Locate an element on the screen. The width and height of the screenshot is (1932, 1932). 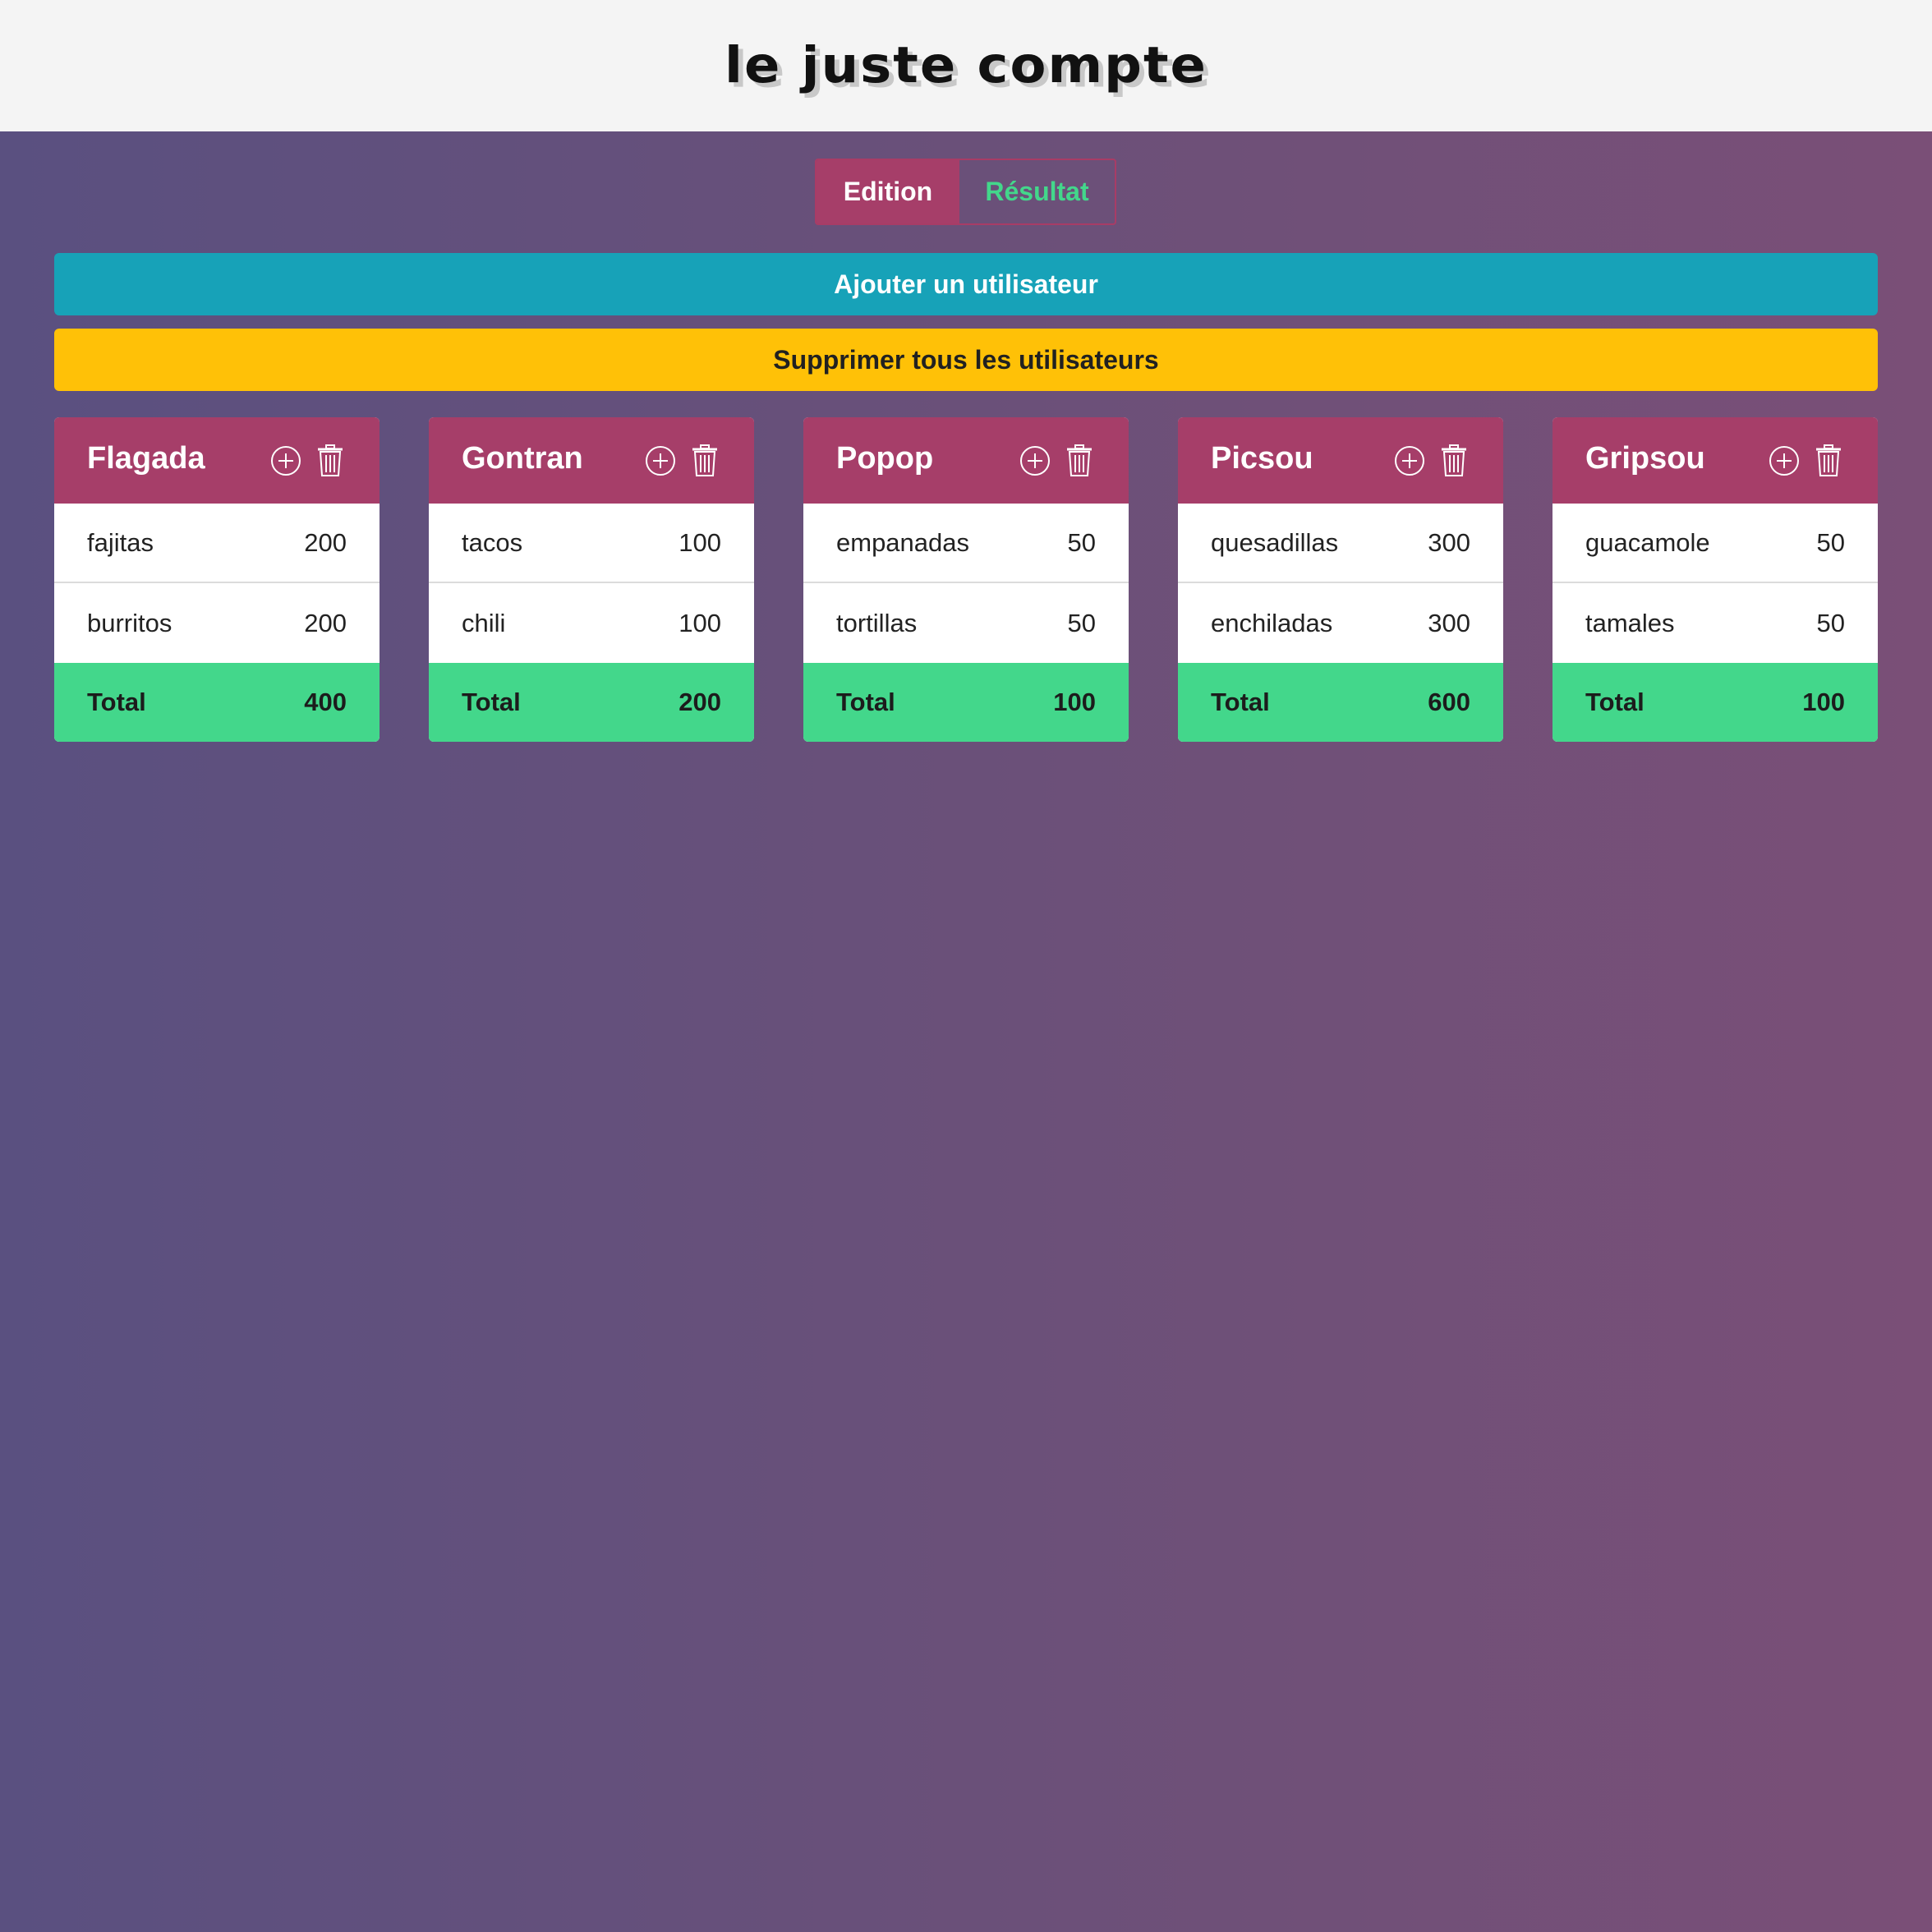
expense-row: quesadillas 300 is located at coordinates (1340, 543).